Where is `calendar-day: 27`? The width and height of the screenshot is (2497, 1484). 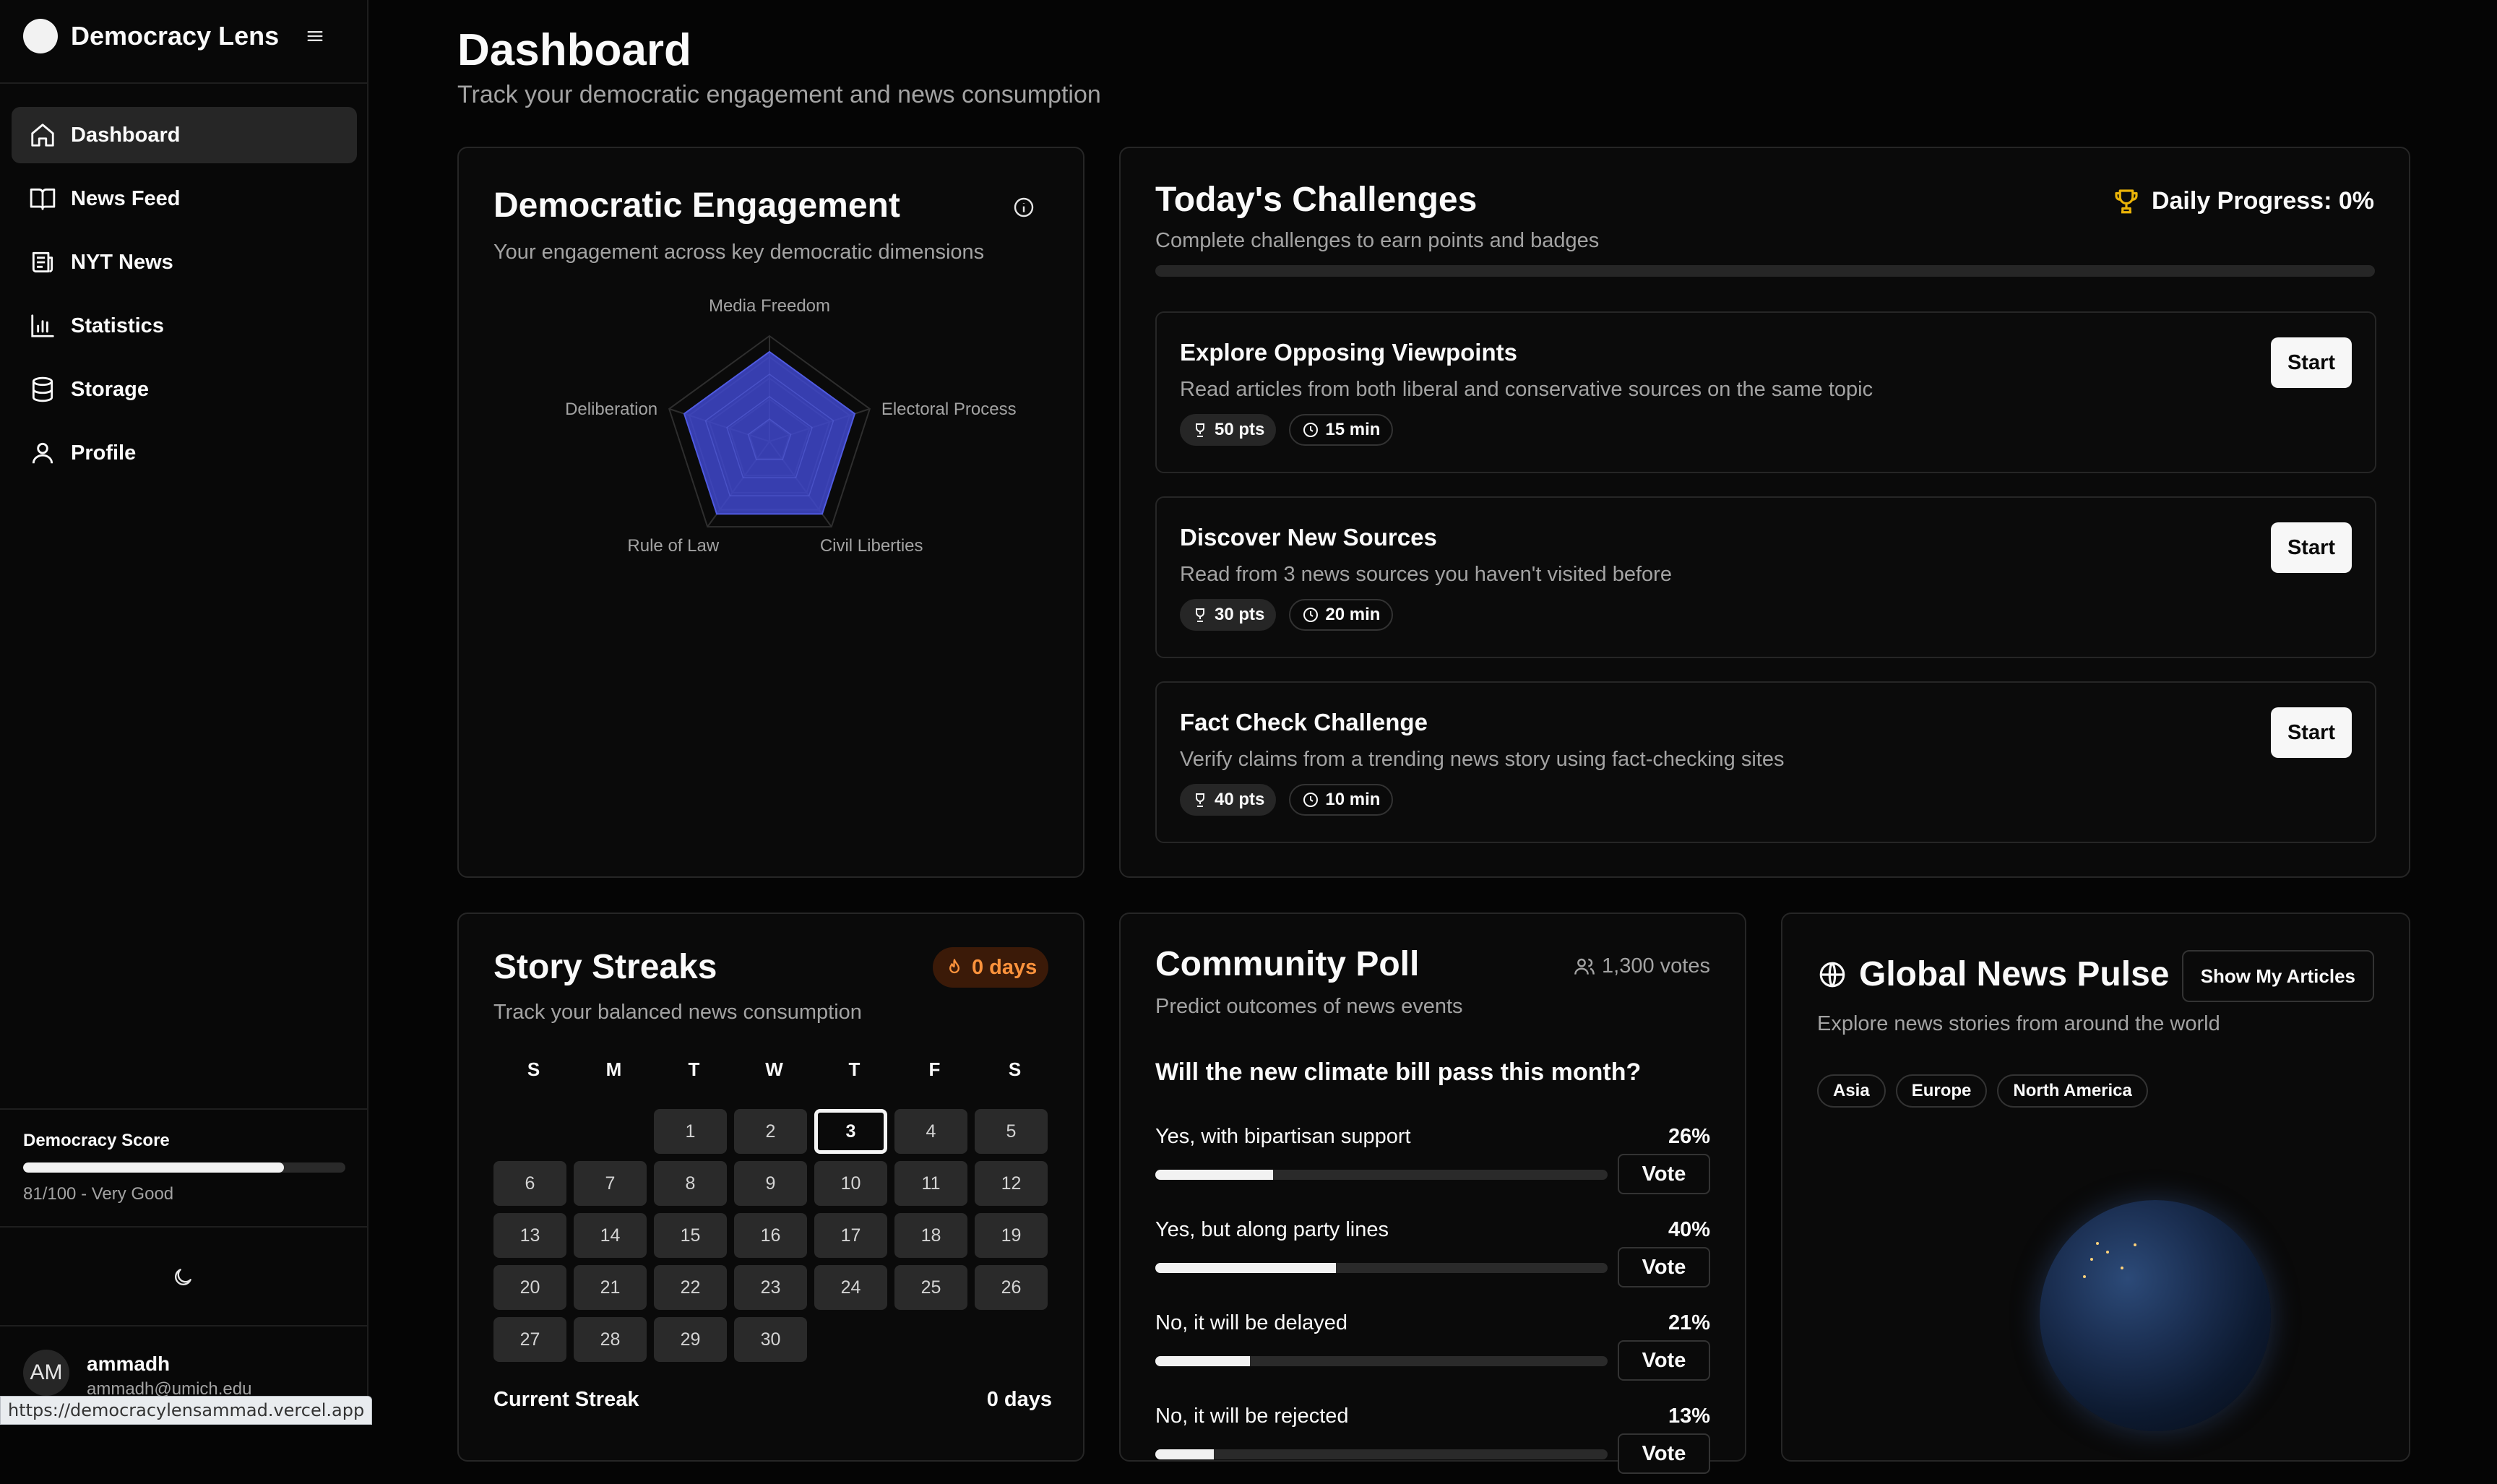
calendar-day: 27 is located at coordinates (529, 1339).